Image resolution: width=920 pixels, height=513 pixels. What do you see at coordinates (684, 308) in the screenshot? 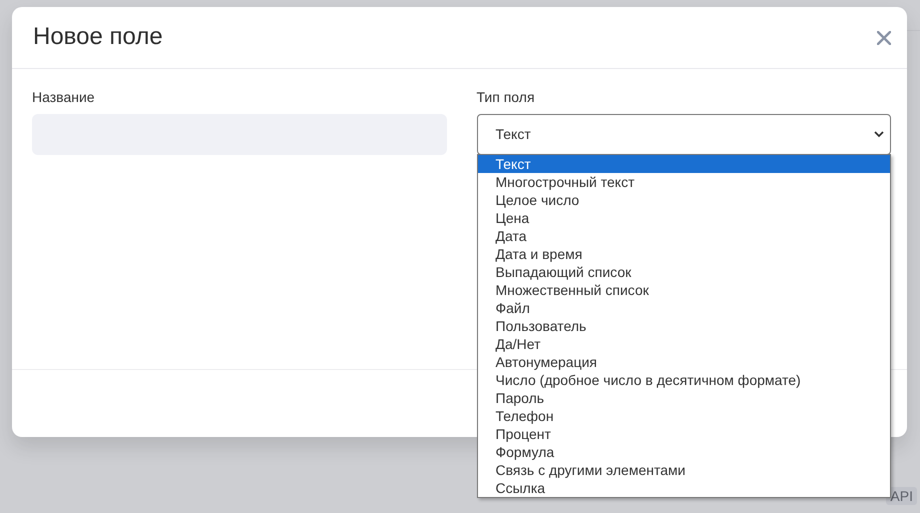
I see `dropdown-option: Файл` at bounding box center [684, 308].